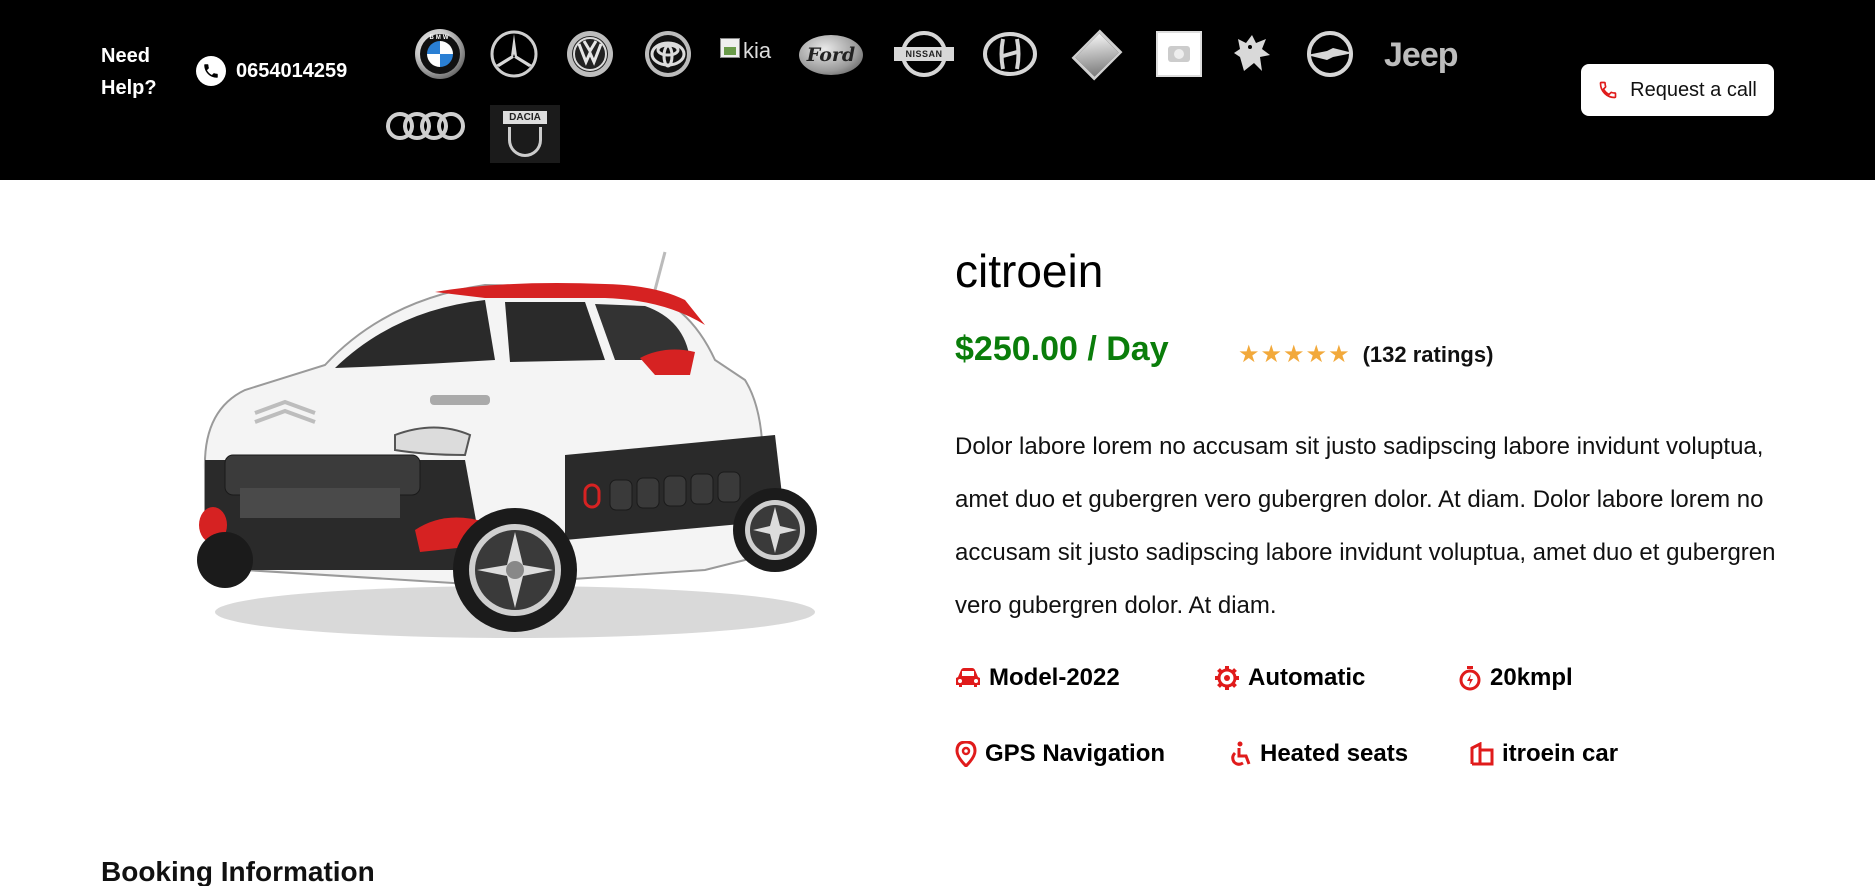 This screenshot has width=1875, height=886. What do you see at coordinates (1010, 54) in the screenshot?
I see `hyundai-logo` at bounding box center [1010, 54].